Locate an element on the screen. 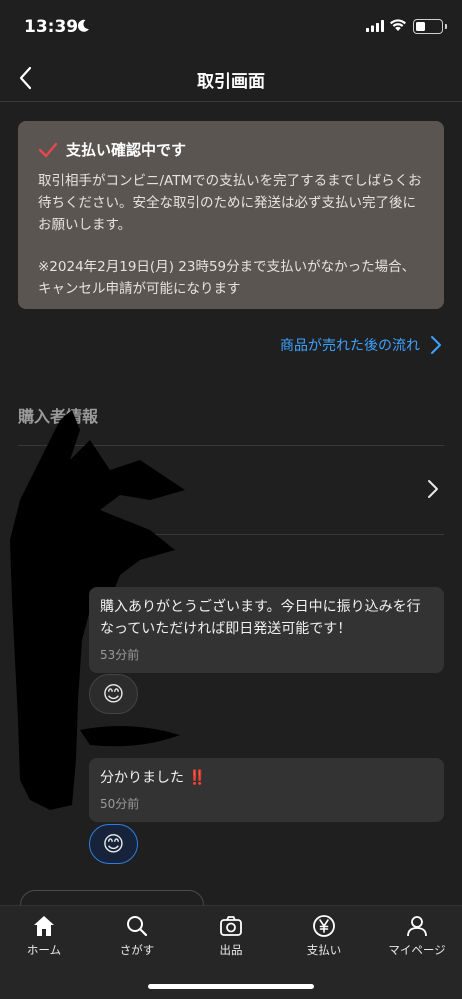 The height and width of the screenshot is (999, 462). page-title: 取引画面 is located at coordinates (231, 82).